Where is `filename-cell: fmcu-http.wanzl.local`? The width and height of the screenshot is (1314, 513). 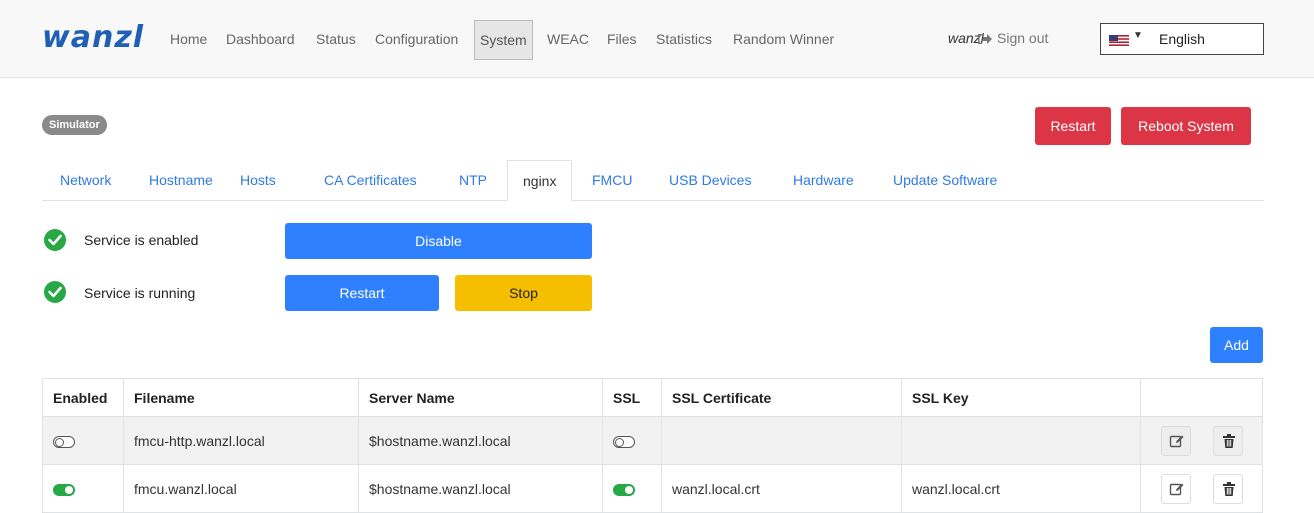
filename-cell: fmcu-http.wanzl.local is located at coordinates (241, 440).